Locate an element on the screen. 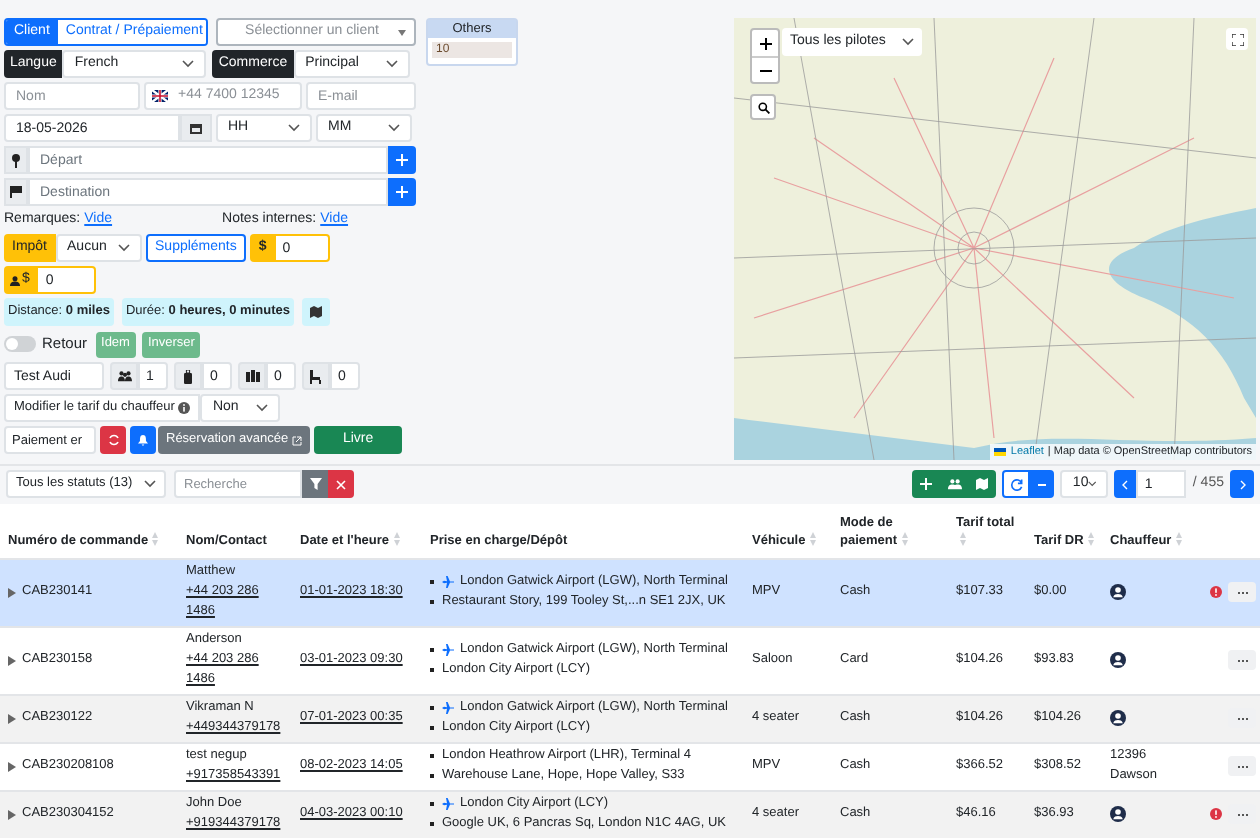  info-icon is located at coordinates (184, 408).